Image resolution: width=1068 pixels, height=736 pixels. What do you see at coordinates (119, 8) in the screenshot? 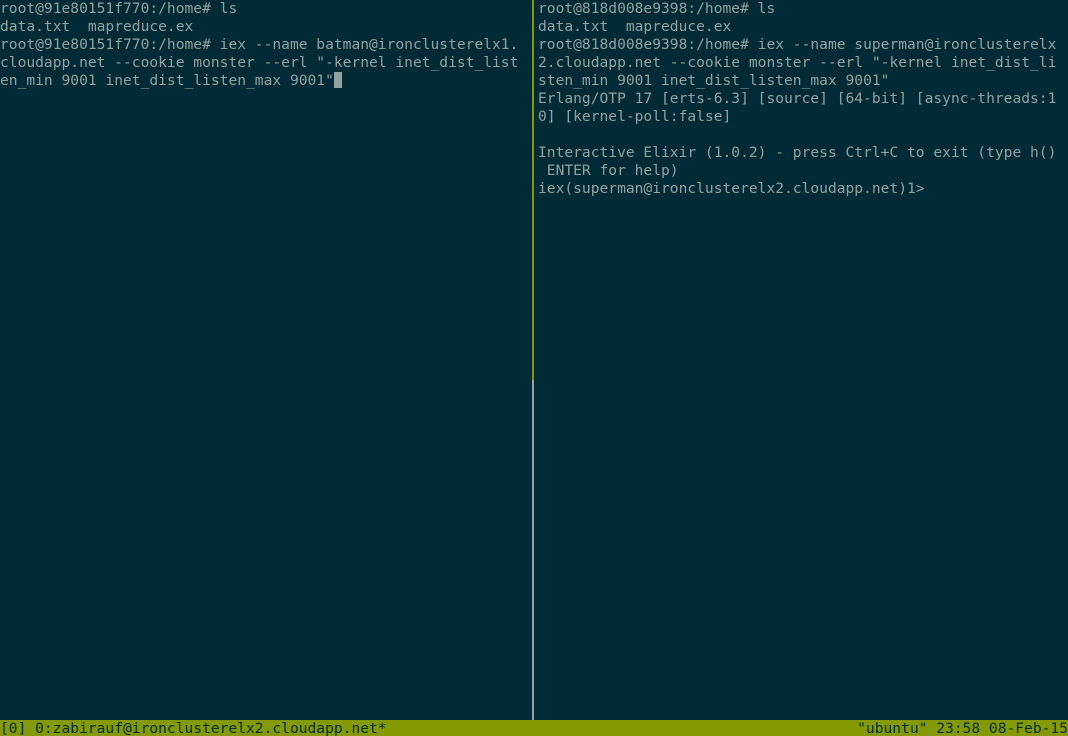
I see `terminal-line: root@91e80151f770:/home# ls` at bounding box center [119, 8].